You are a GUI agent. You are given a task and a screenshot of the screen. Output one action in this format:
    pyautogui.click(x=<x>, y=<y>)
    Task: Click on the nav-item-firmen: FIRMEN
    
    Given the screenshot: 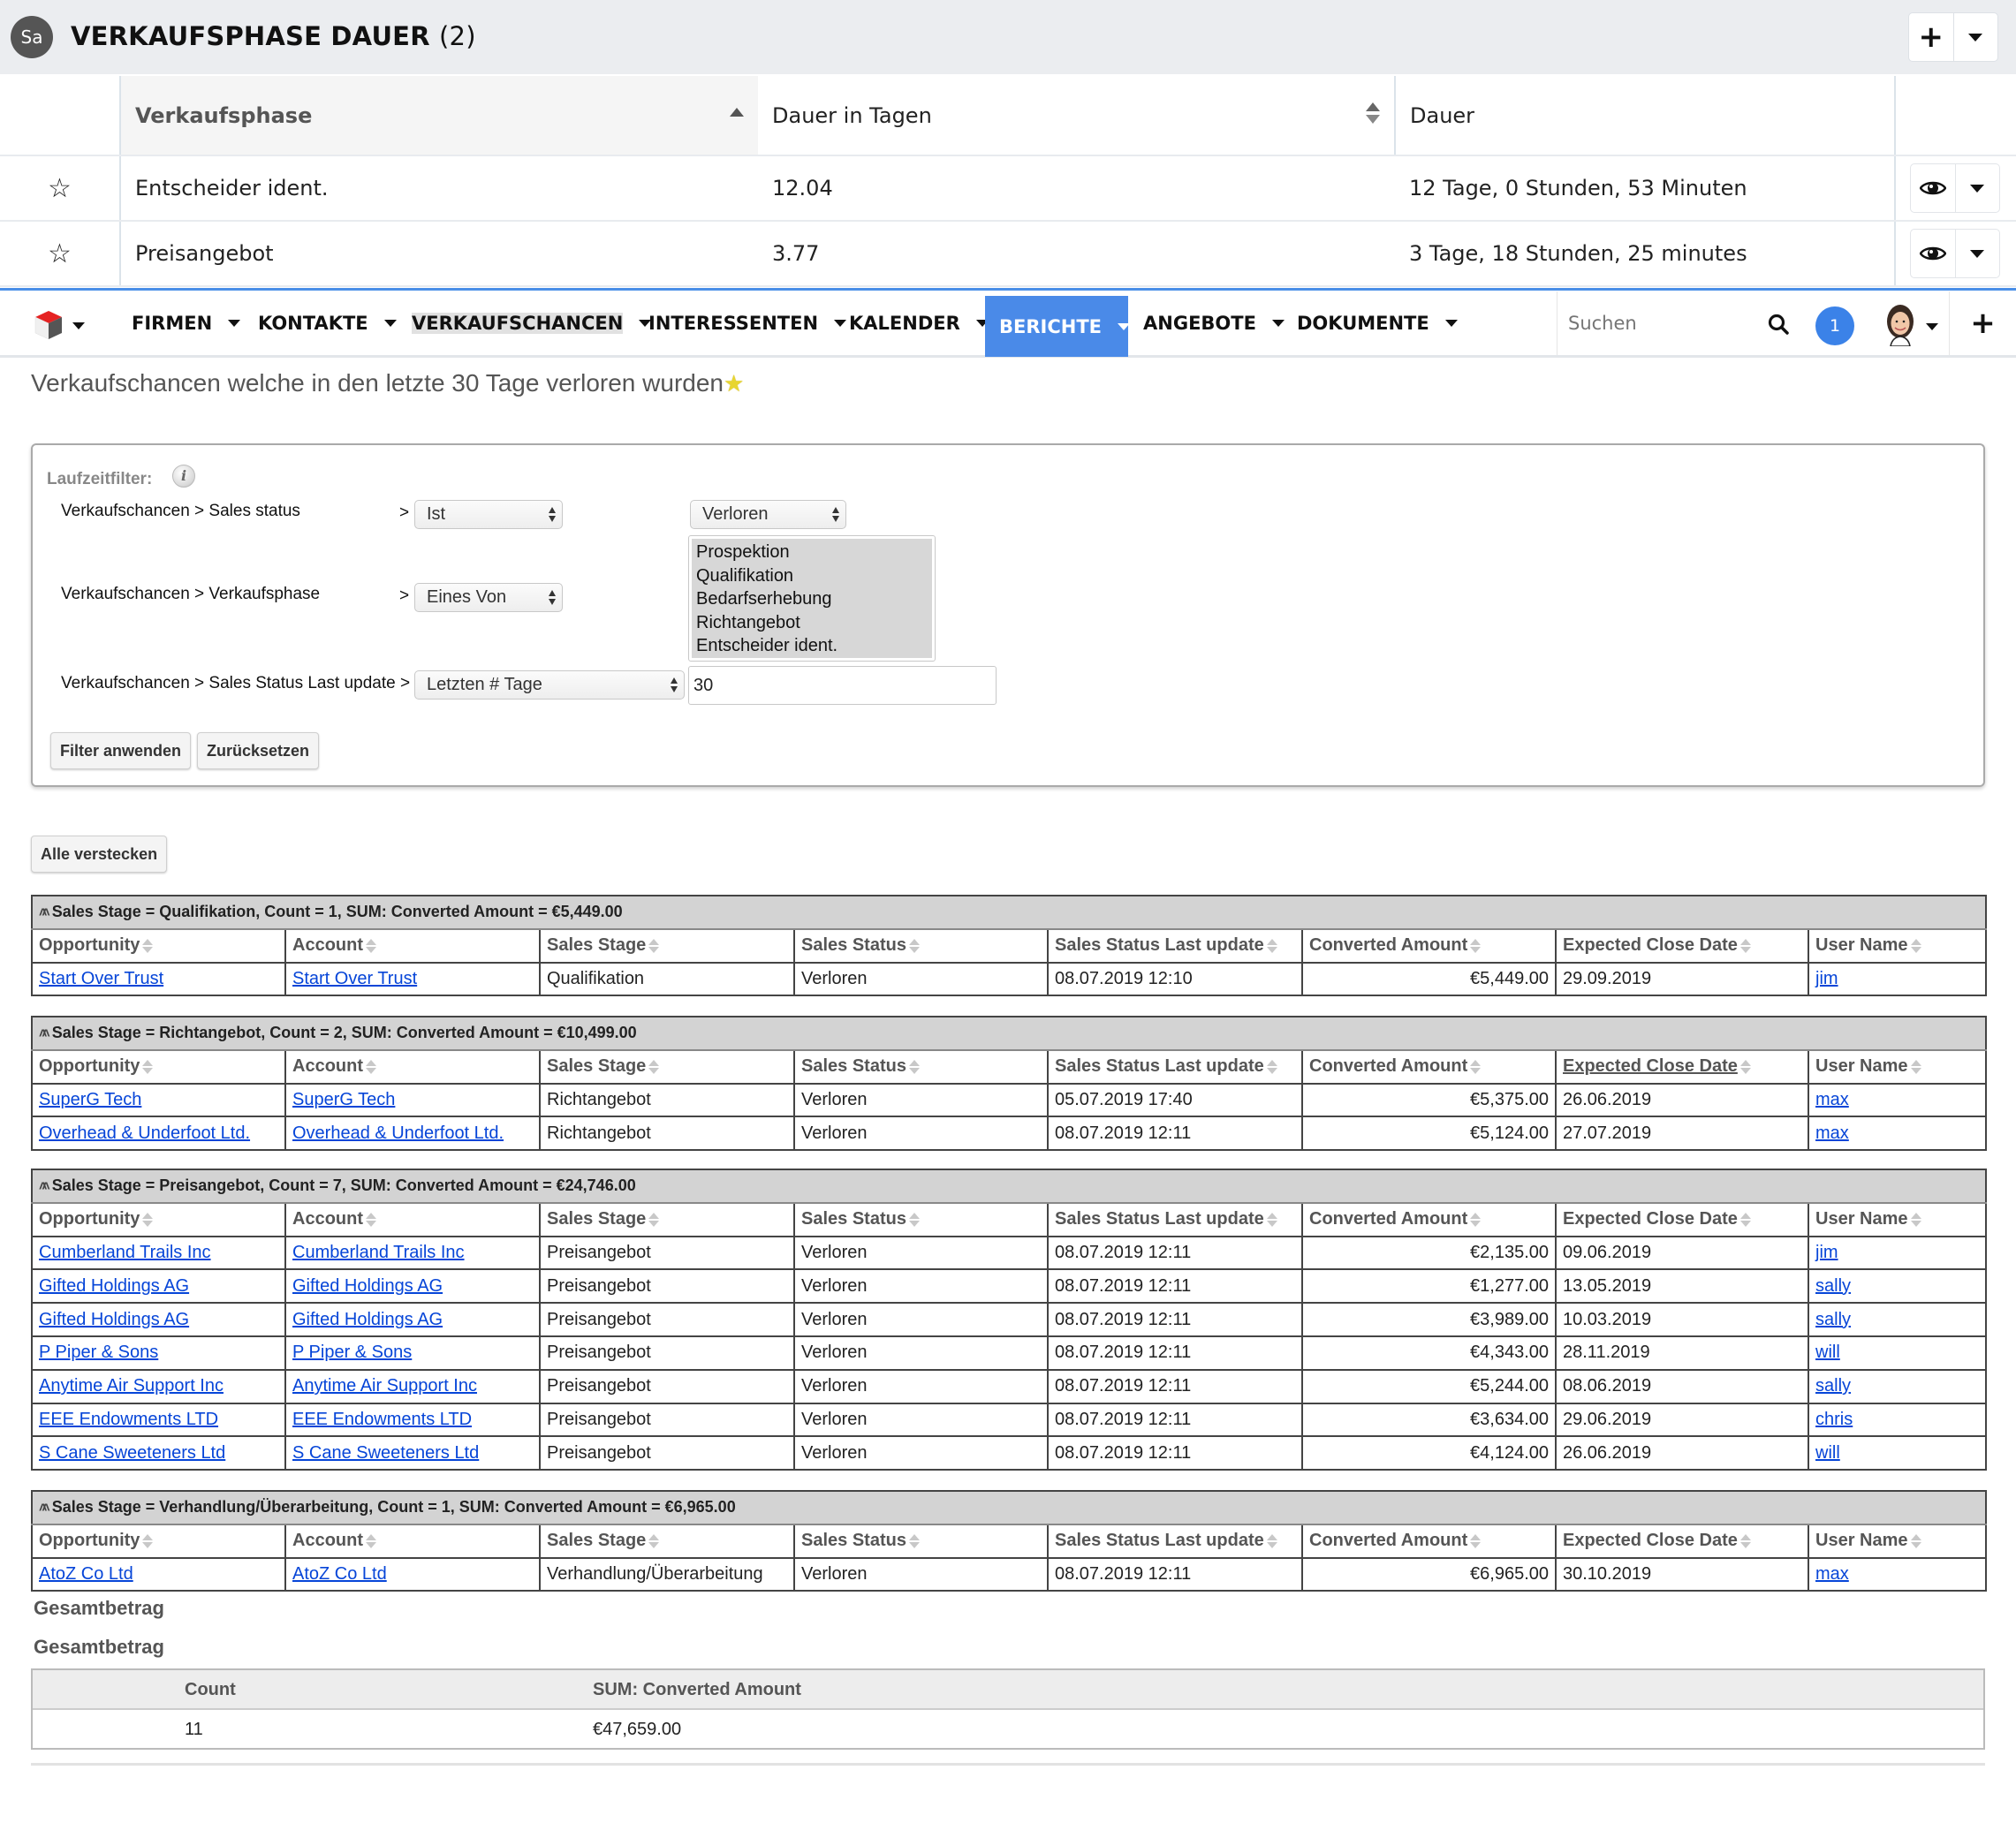 What is the action you would take?
    pyautogui.click(x=185, y=323)
    